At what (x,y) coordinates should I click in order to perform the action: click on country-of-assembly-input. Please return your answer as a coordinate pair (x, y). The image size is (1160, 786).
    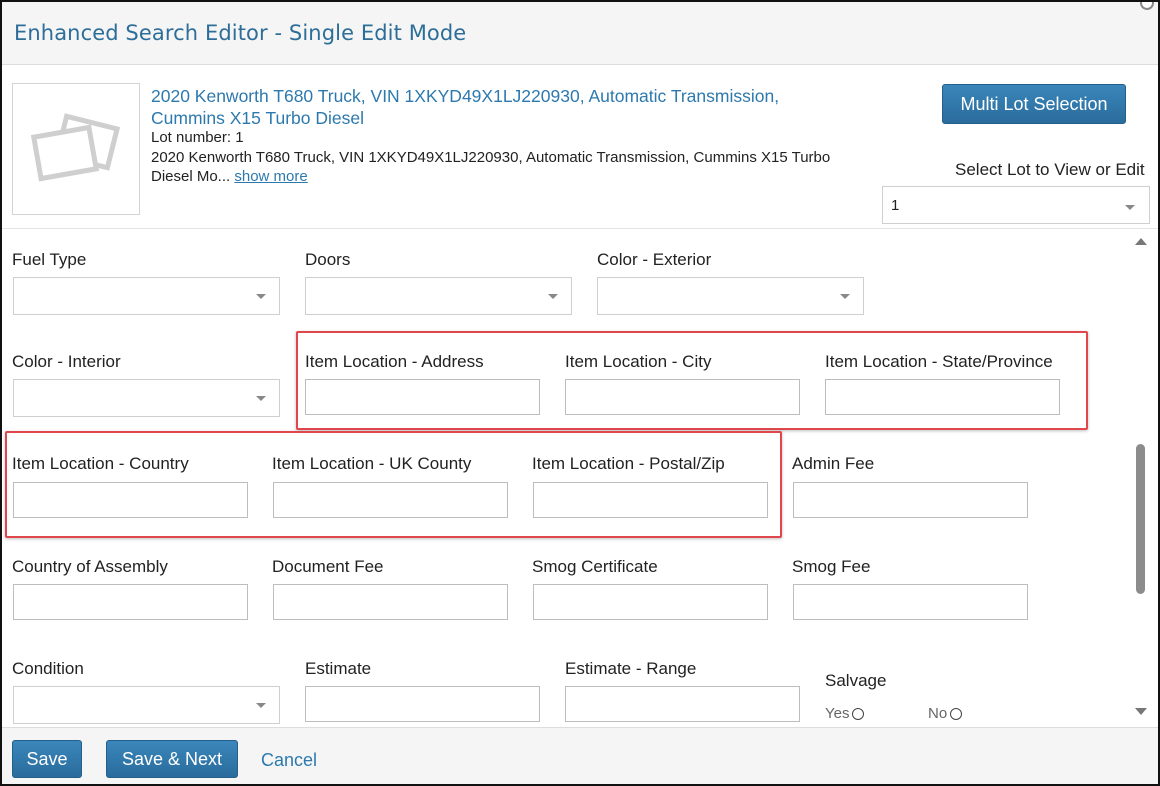
    Looking at the image, I should click on (130, 602).